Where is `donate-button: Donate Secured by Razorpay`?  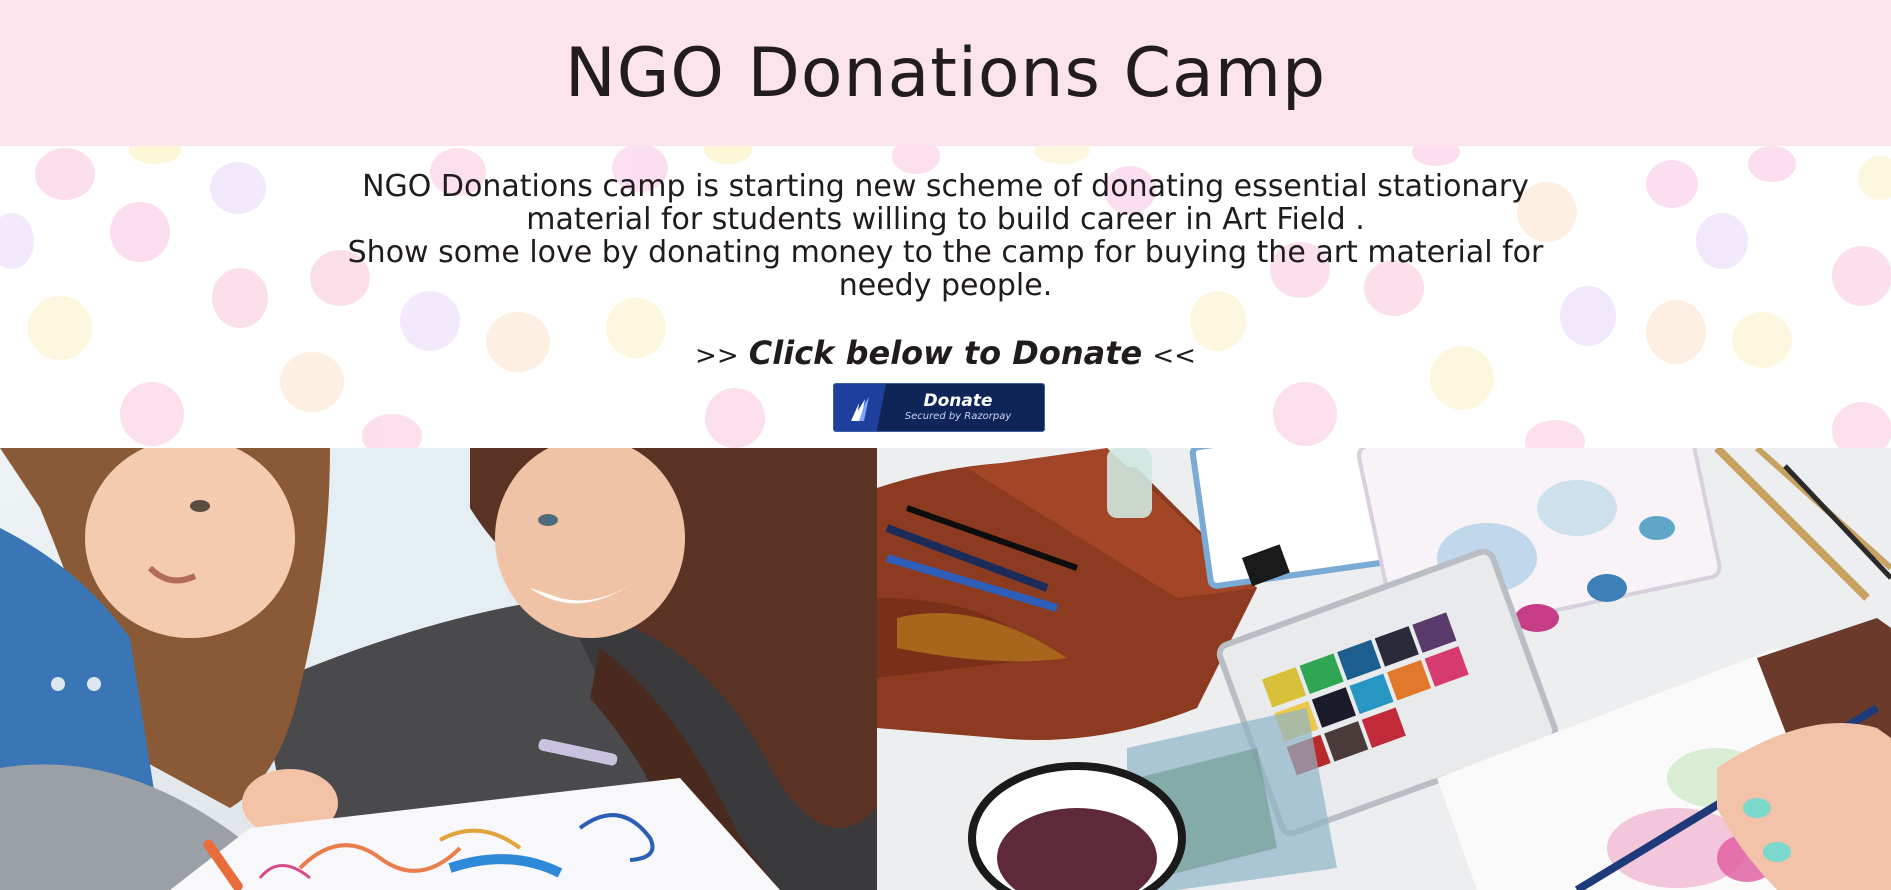 donate-button: Donate Secured by Razorpay is located at coordinates (939, 407).